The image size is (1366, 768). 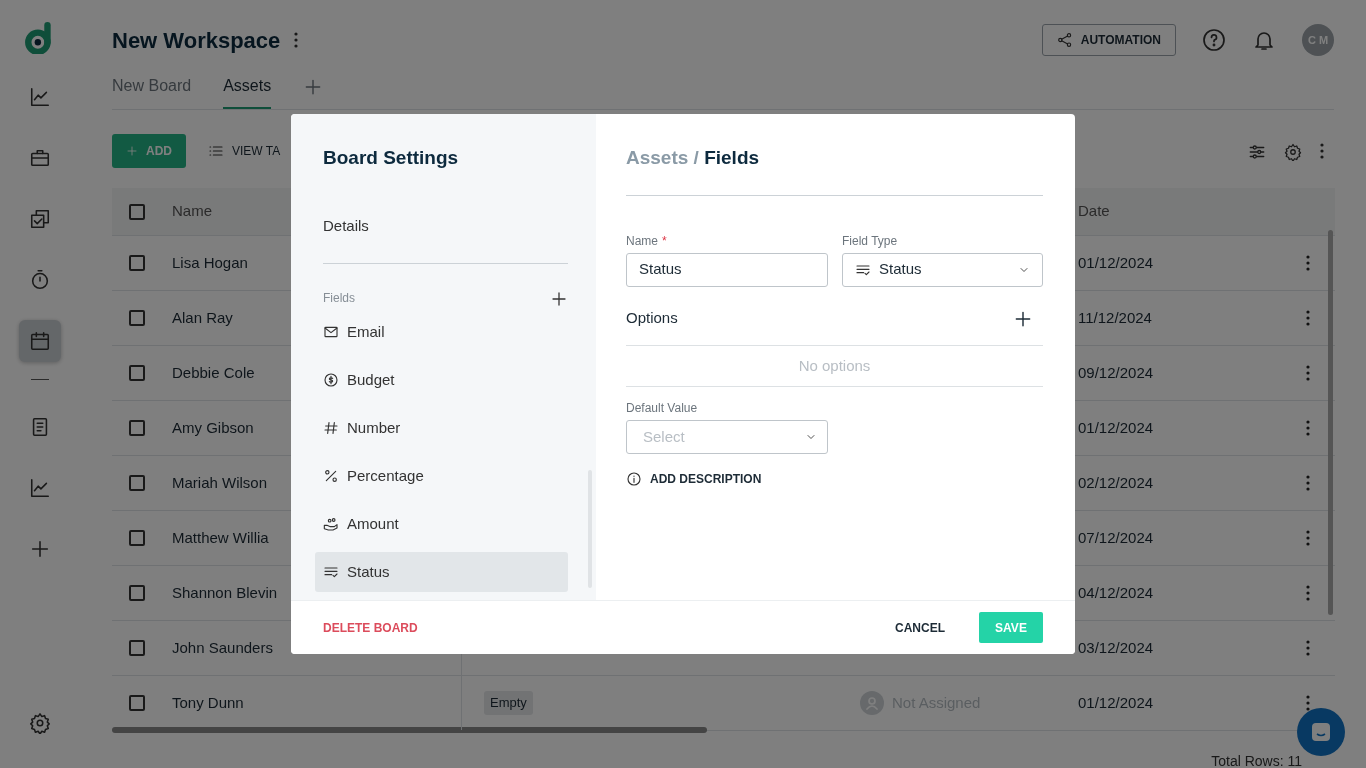 I want to click on sliders-icon, so click(x=1257, y=151).